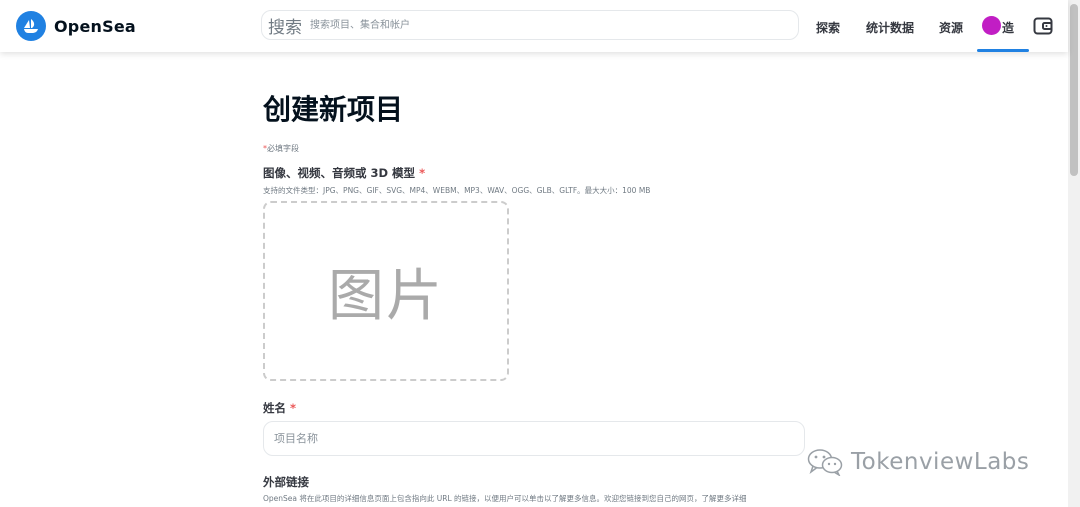  I want to click on top-navbar: OpenSea 搜索 探索 统计数据 资源 造, so click(534, 26).